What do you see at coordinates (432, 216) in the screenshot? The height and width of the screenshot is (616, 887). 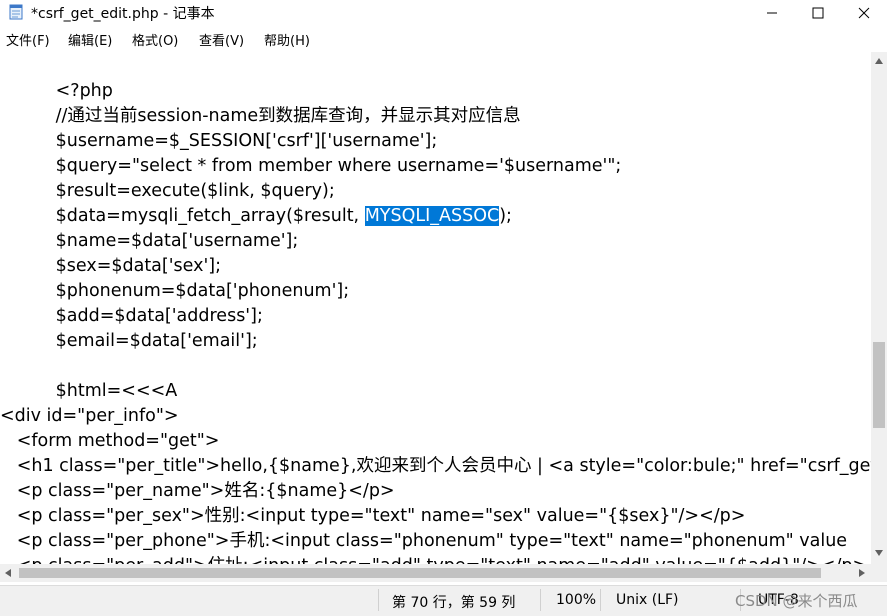 I see `selected-text: MYSQLI_ASSOC` at bounding box center [432, 216].